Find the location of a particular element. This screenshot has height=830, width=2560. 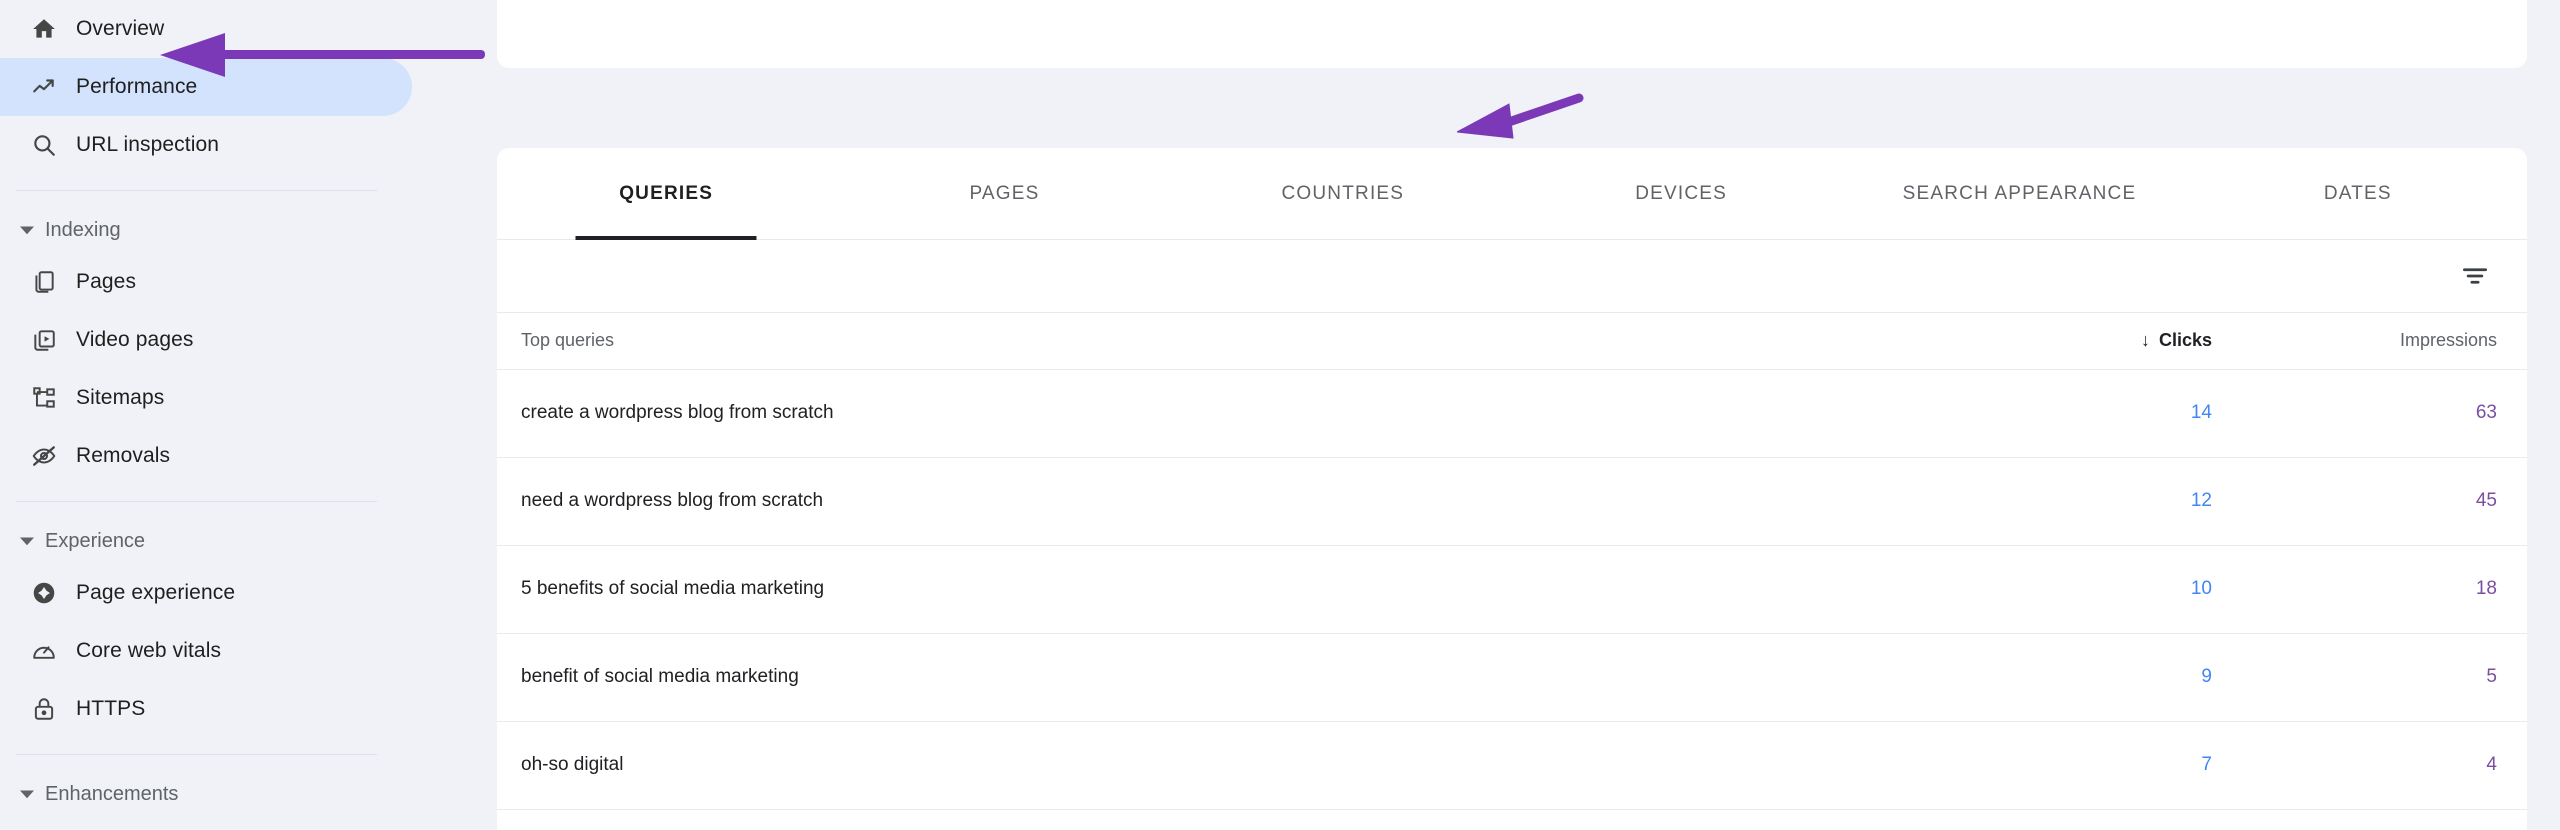

sidebar-item-url-inspection: URL inspection is located at coordinates (206, 145).